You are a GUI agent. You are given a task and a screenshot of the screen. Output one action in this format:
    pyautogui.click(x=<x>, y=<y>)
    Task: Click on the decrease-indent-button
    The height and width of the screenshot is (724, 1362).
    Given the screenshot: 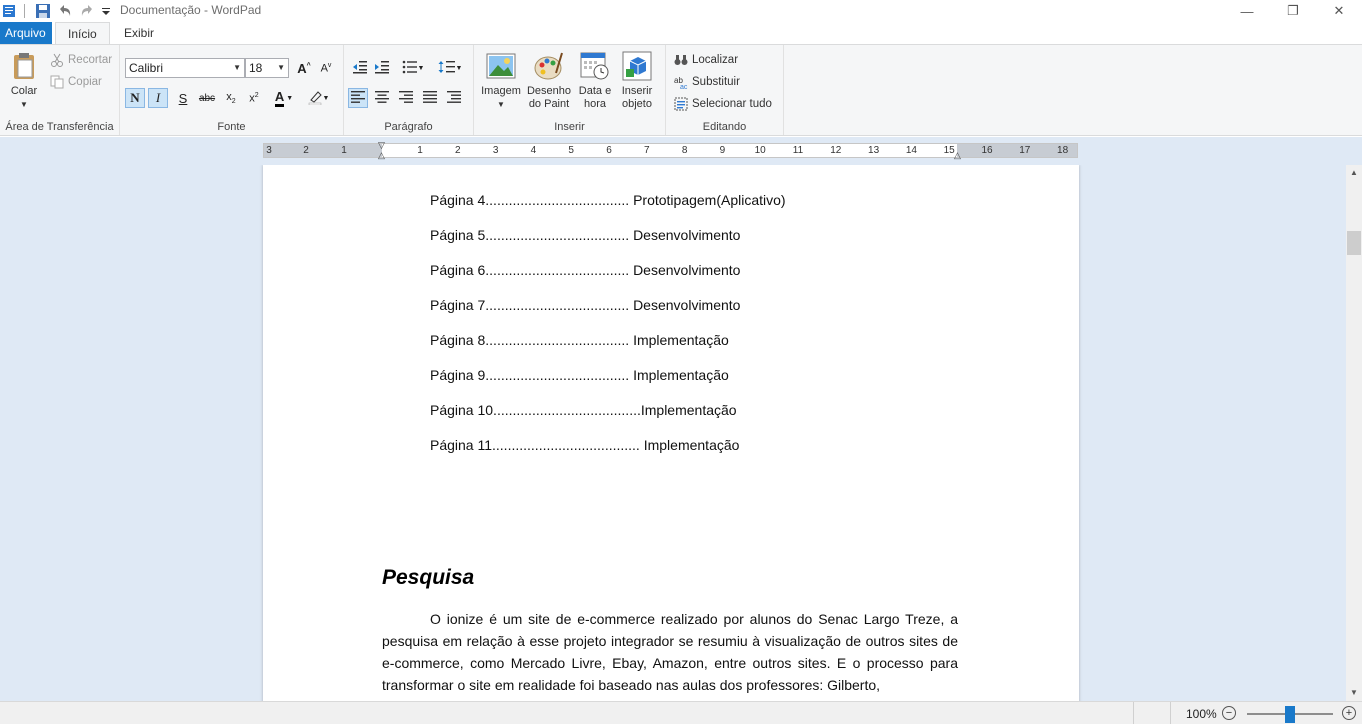 What is the action you would take?
    pyautogui.click(x=360, y=68)
    